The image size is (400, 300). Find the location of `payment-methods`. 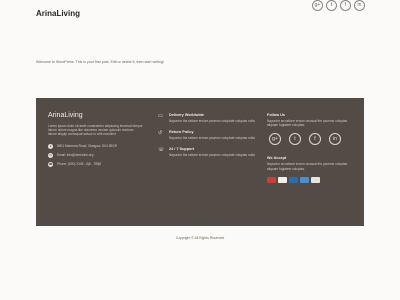

payment-methods is located at coordinates (313, 179).